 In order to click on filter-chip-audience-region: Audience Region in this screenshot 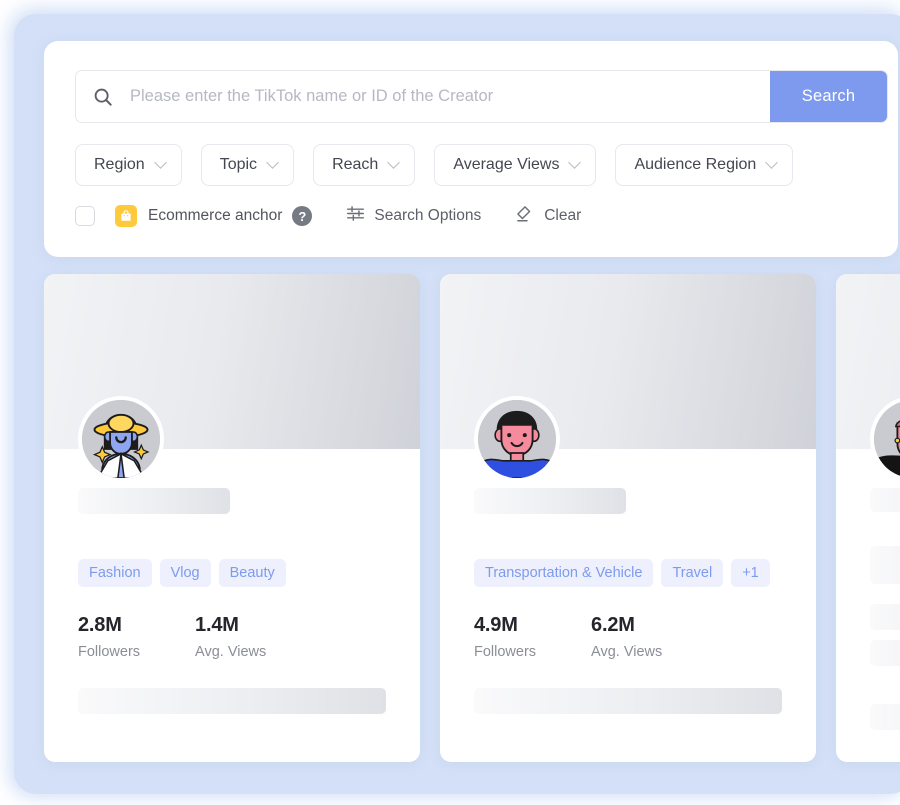, I will do `click(704, 165)`.